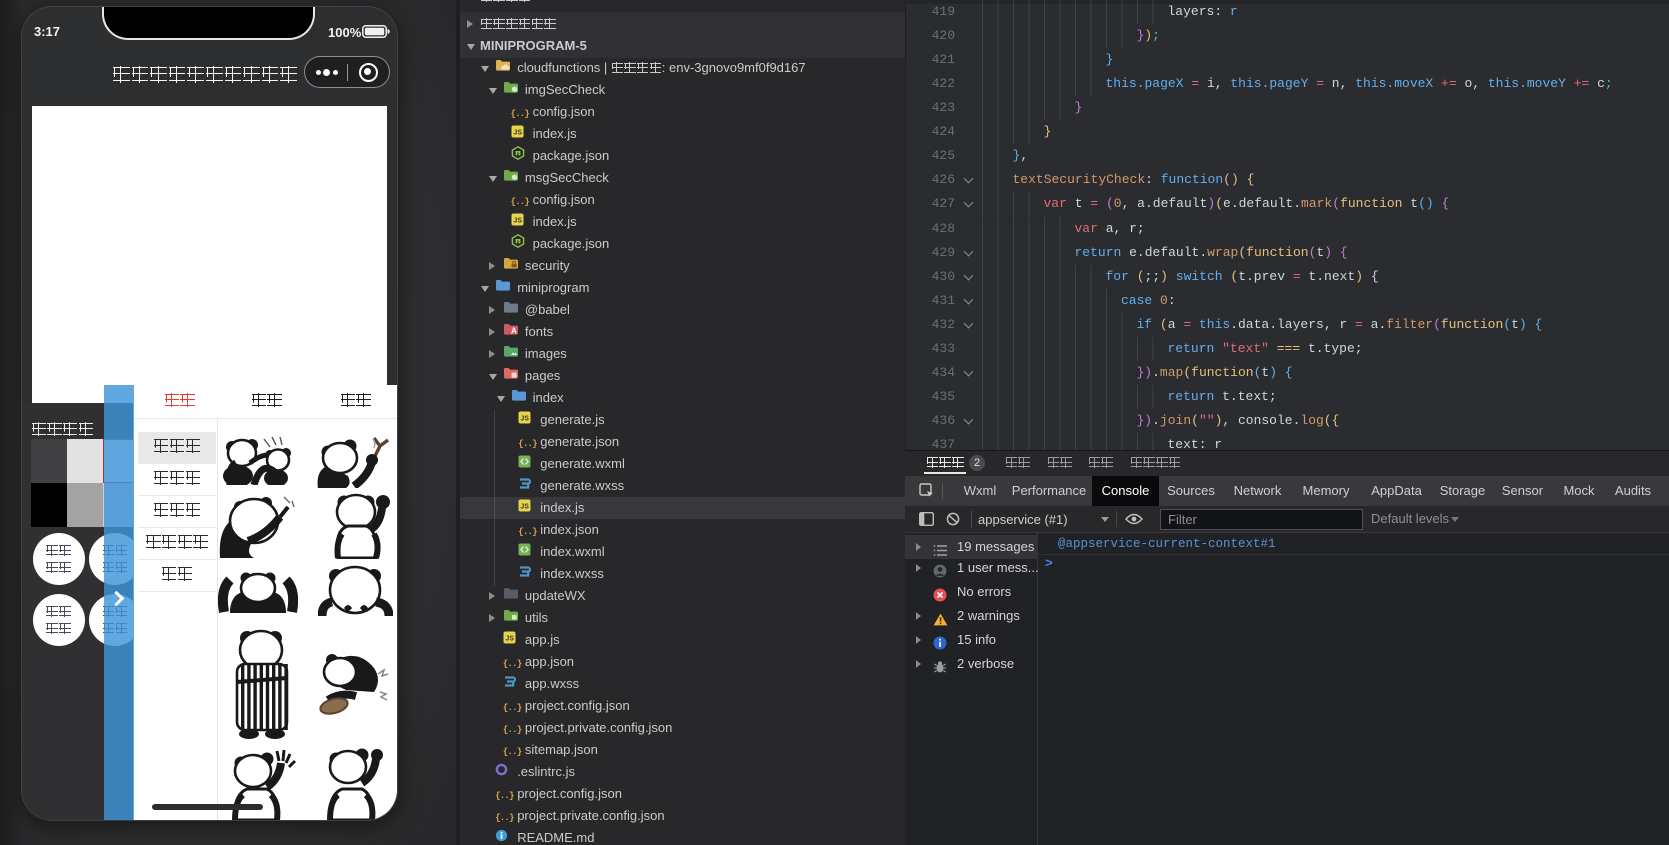 This screenshot has height=845, width=1669. What do you see at coordinates (514, 331) in the screenshot?
I see `svg-text: A` at bounding box center [514, 331].